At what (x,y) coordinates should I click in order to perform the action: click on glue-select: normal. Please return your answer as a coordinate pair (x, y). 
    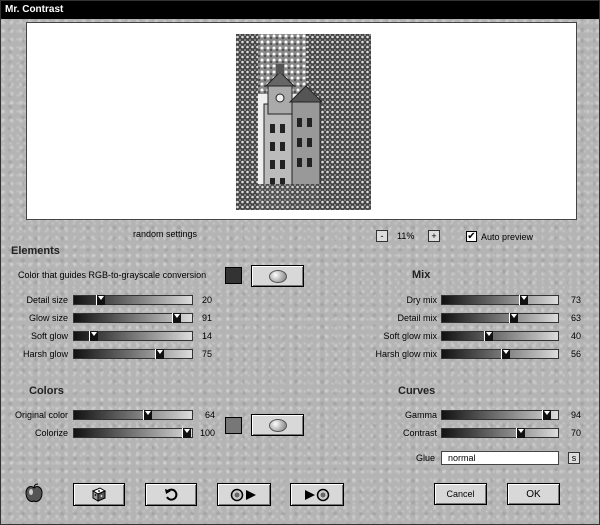
    Looking at the image, I should click on (500, 458).